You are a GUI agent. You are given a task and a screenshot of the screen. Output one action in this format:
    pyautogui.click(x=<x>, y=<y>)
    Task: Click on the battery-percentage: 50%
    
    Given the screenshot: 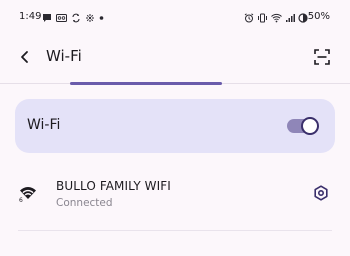 What is the action you would take?
    pyautogui.click(x=318, y=16)
    